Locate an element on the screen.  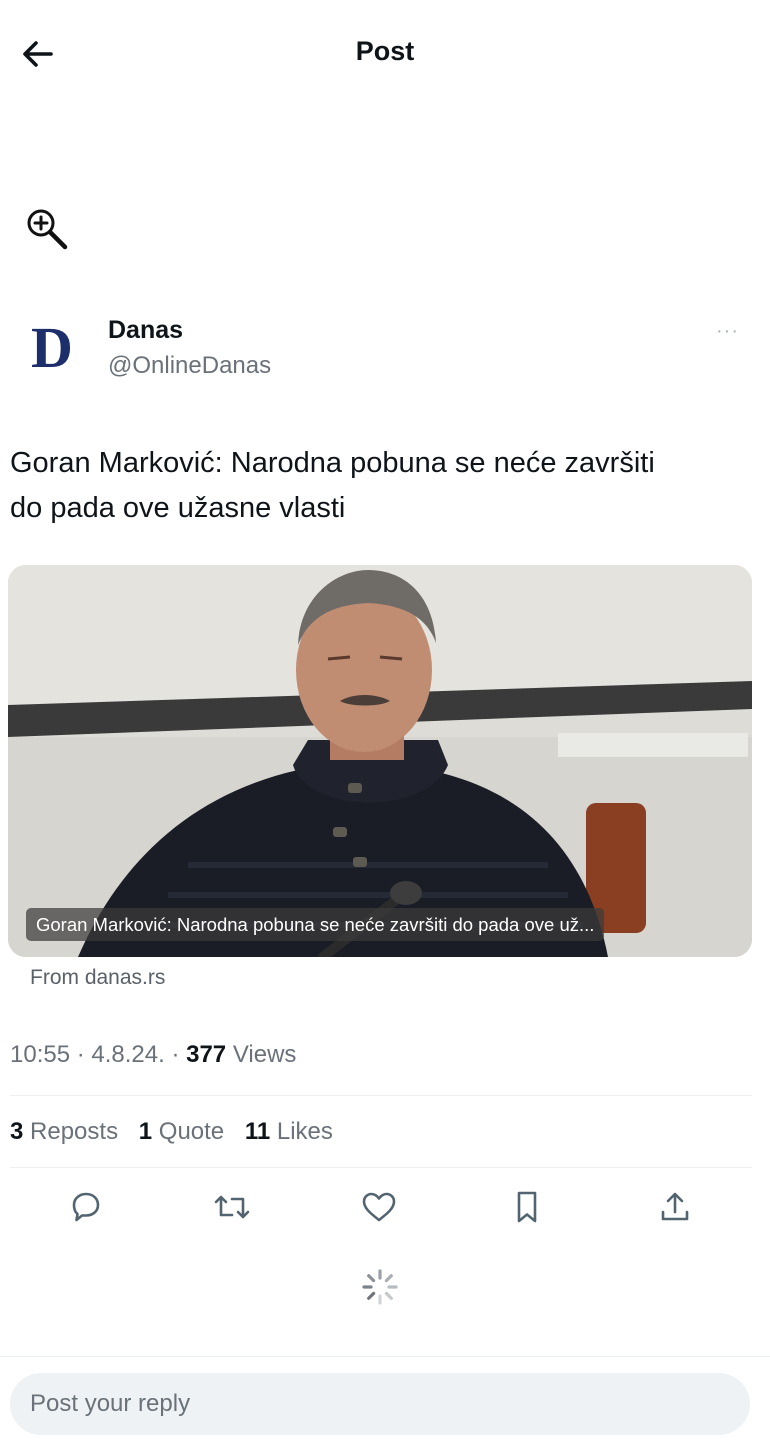
author-name: Danas is located at coordinates (145, 330).